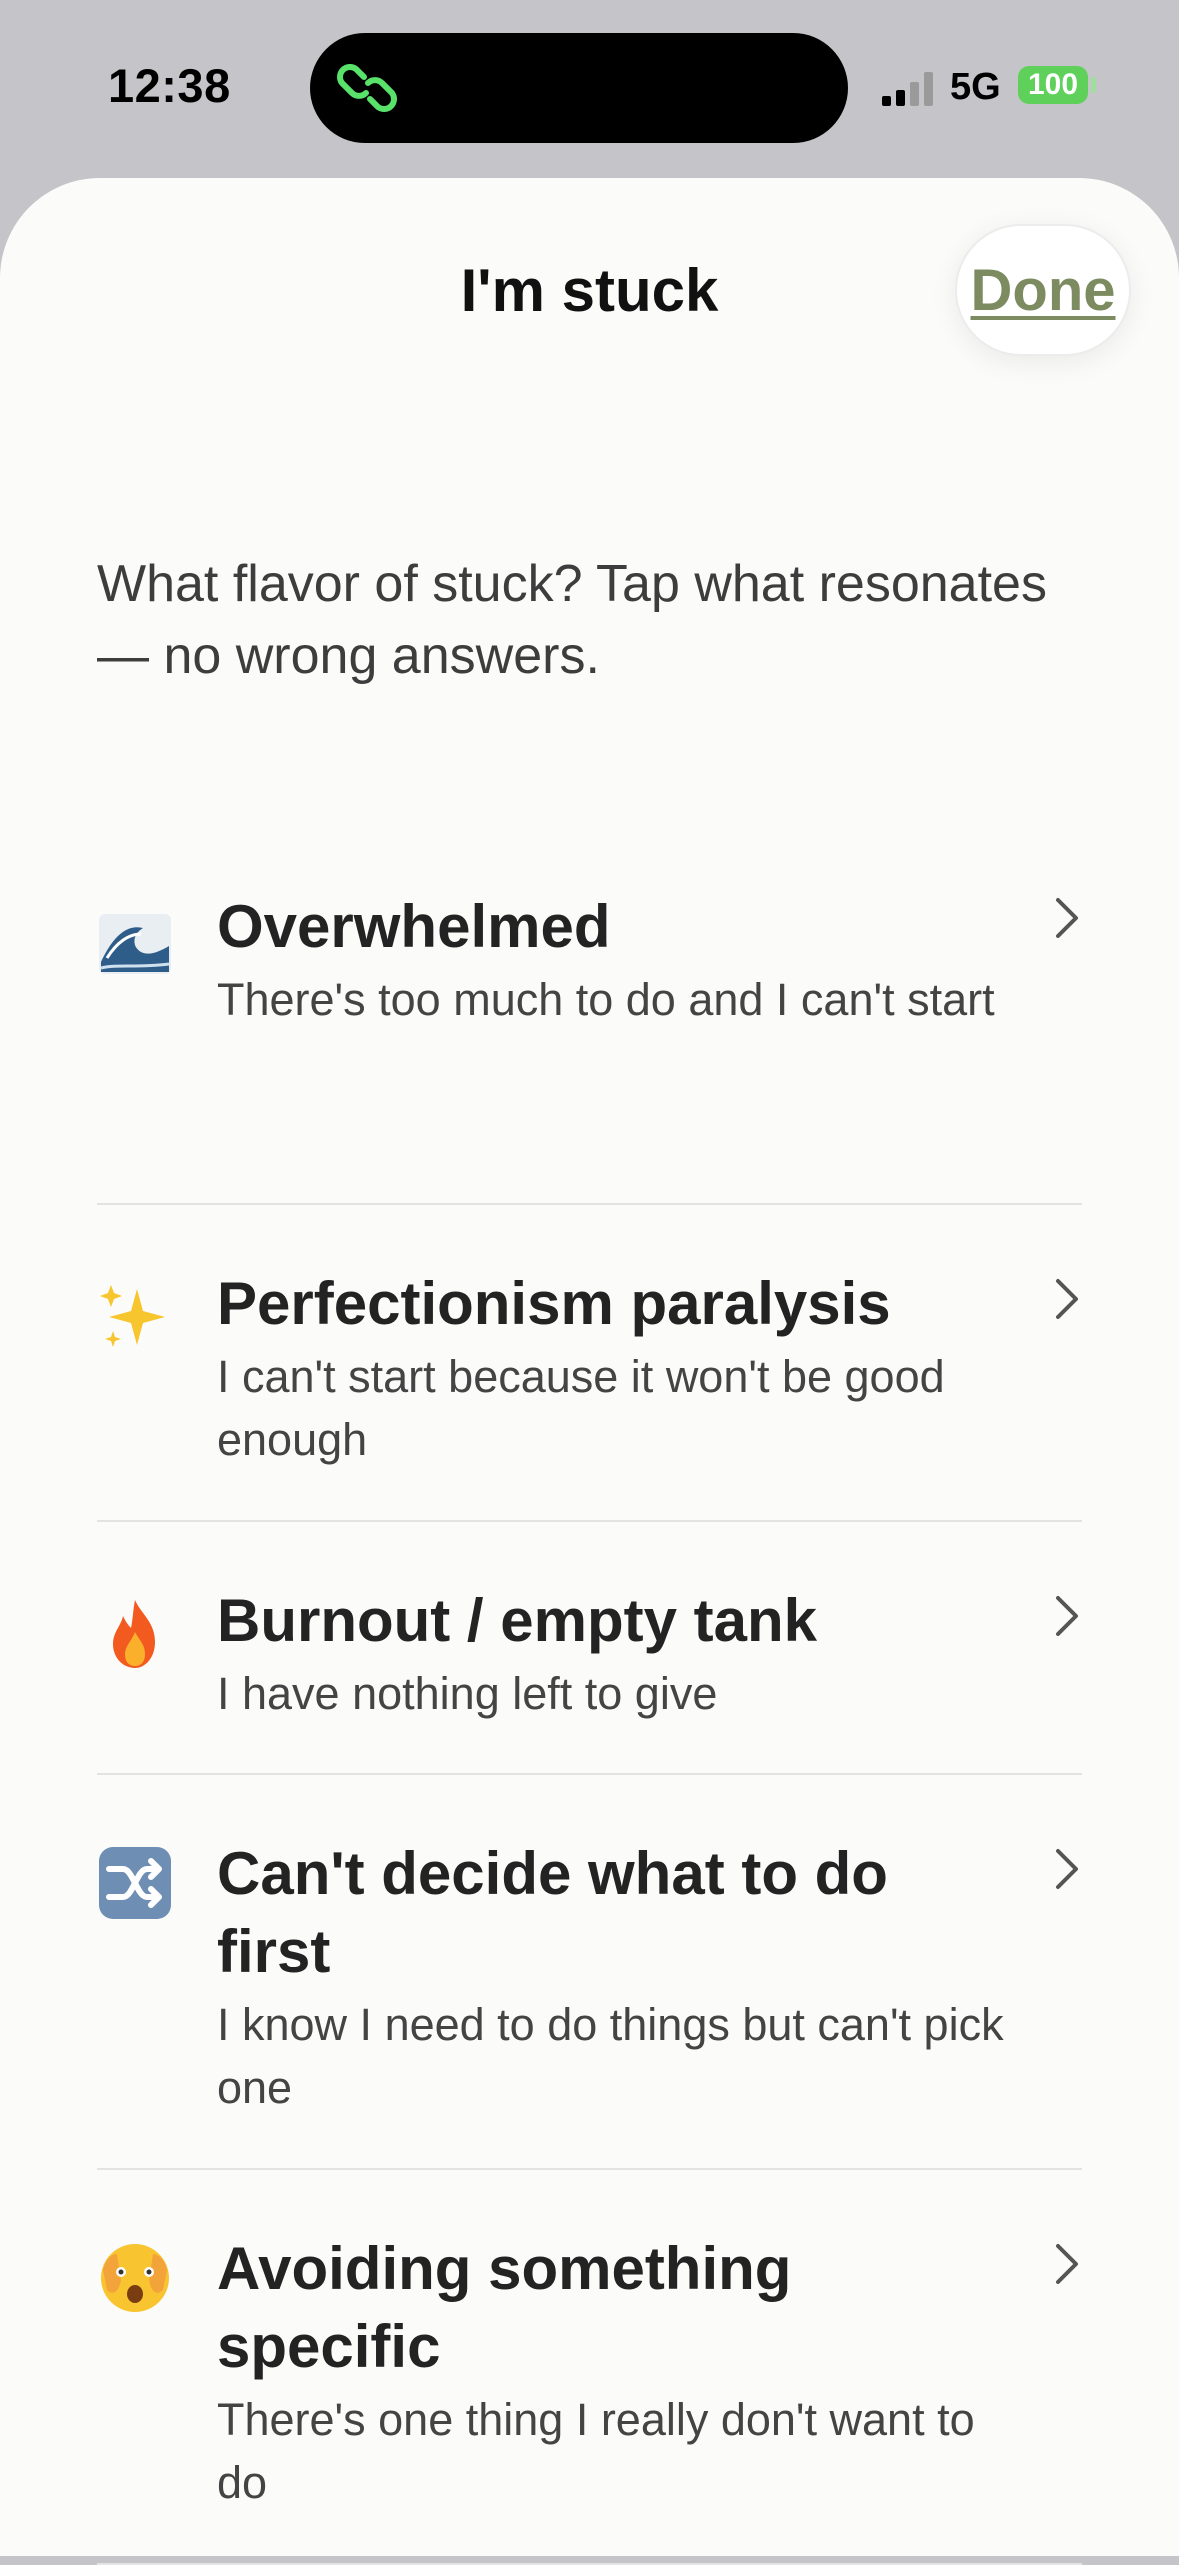 The height and width of the screenshot is (2565, 1179). Describe the element at coordinates (552, 1912) in the screenshot. I see `option-title: Can't decide what to do first` at that location.